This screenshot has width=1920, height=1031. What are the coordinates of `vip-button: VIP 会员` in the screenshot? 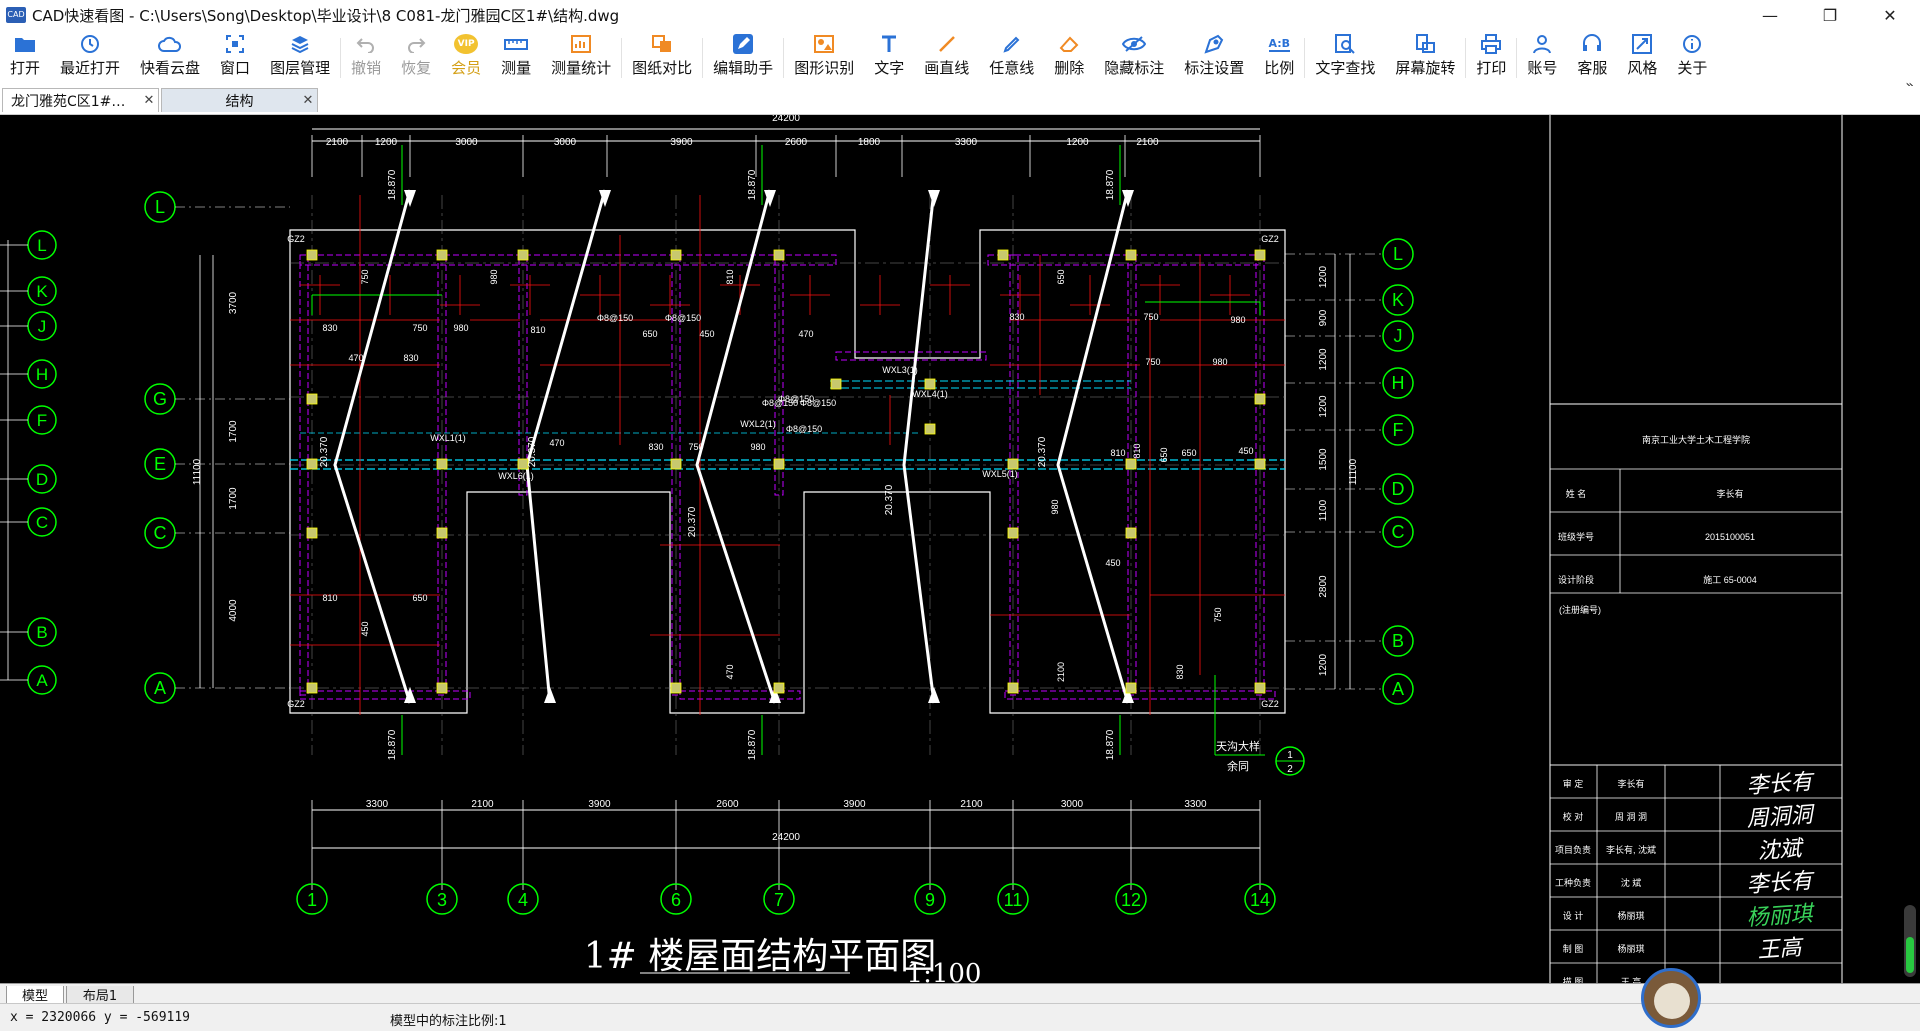 It's located at (466, 58).